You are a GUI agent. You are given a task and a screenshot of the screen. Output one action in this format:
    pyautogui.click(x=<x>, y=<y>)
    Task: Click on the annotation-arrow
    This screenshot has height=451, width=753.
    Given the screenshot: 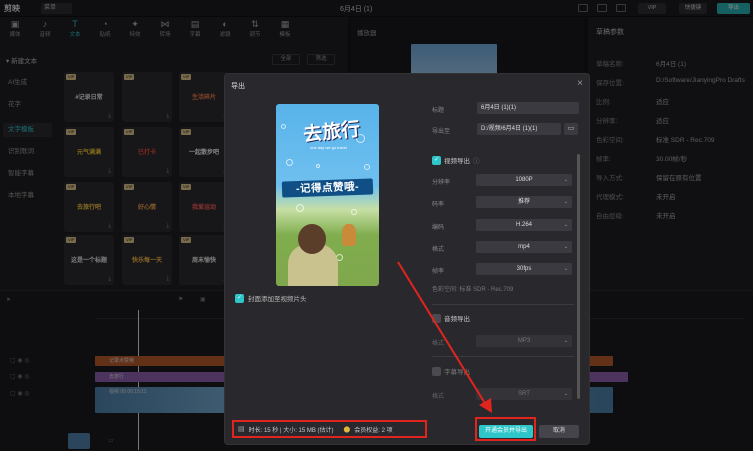 What is the action you would take?
    pyautogui.click(x=444, y=337)
    